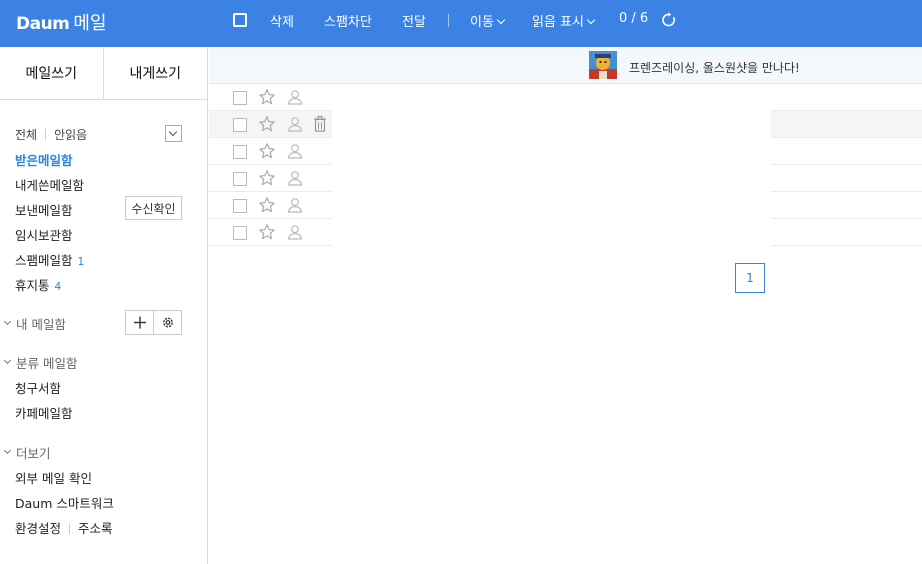  Describe the element at coordinates (26, 134) in the screenshot. I see `filter-all: 전체` at that location.